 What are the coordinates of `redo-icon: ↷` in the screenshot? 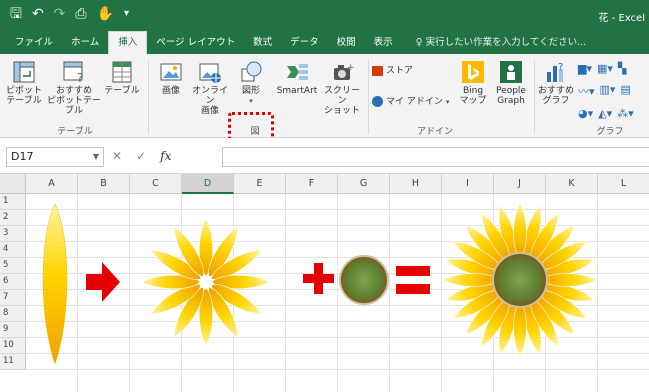 It's located at (60, 14).